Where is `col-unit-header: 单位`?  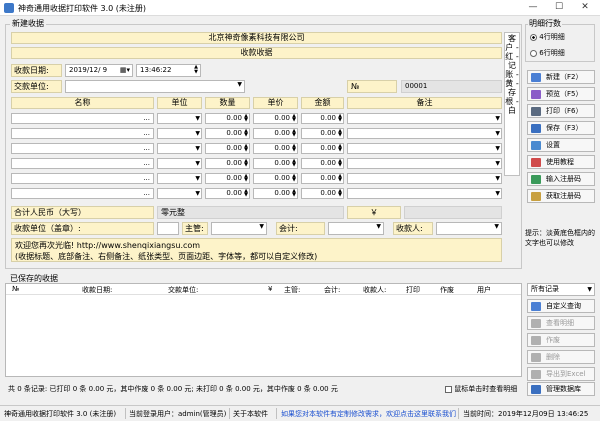 col-unit-header: 单位 is located at coordinates (179, 103).